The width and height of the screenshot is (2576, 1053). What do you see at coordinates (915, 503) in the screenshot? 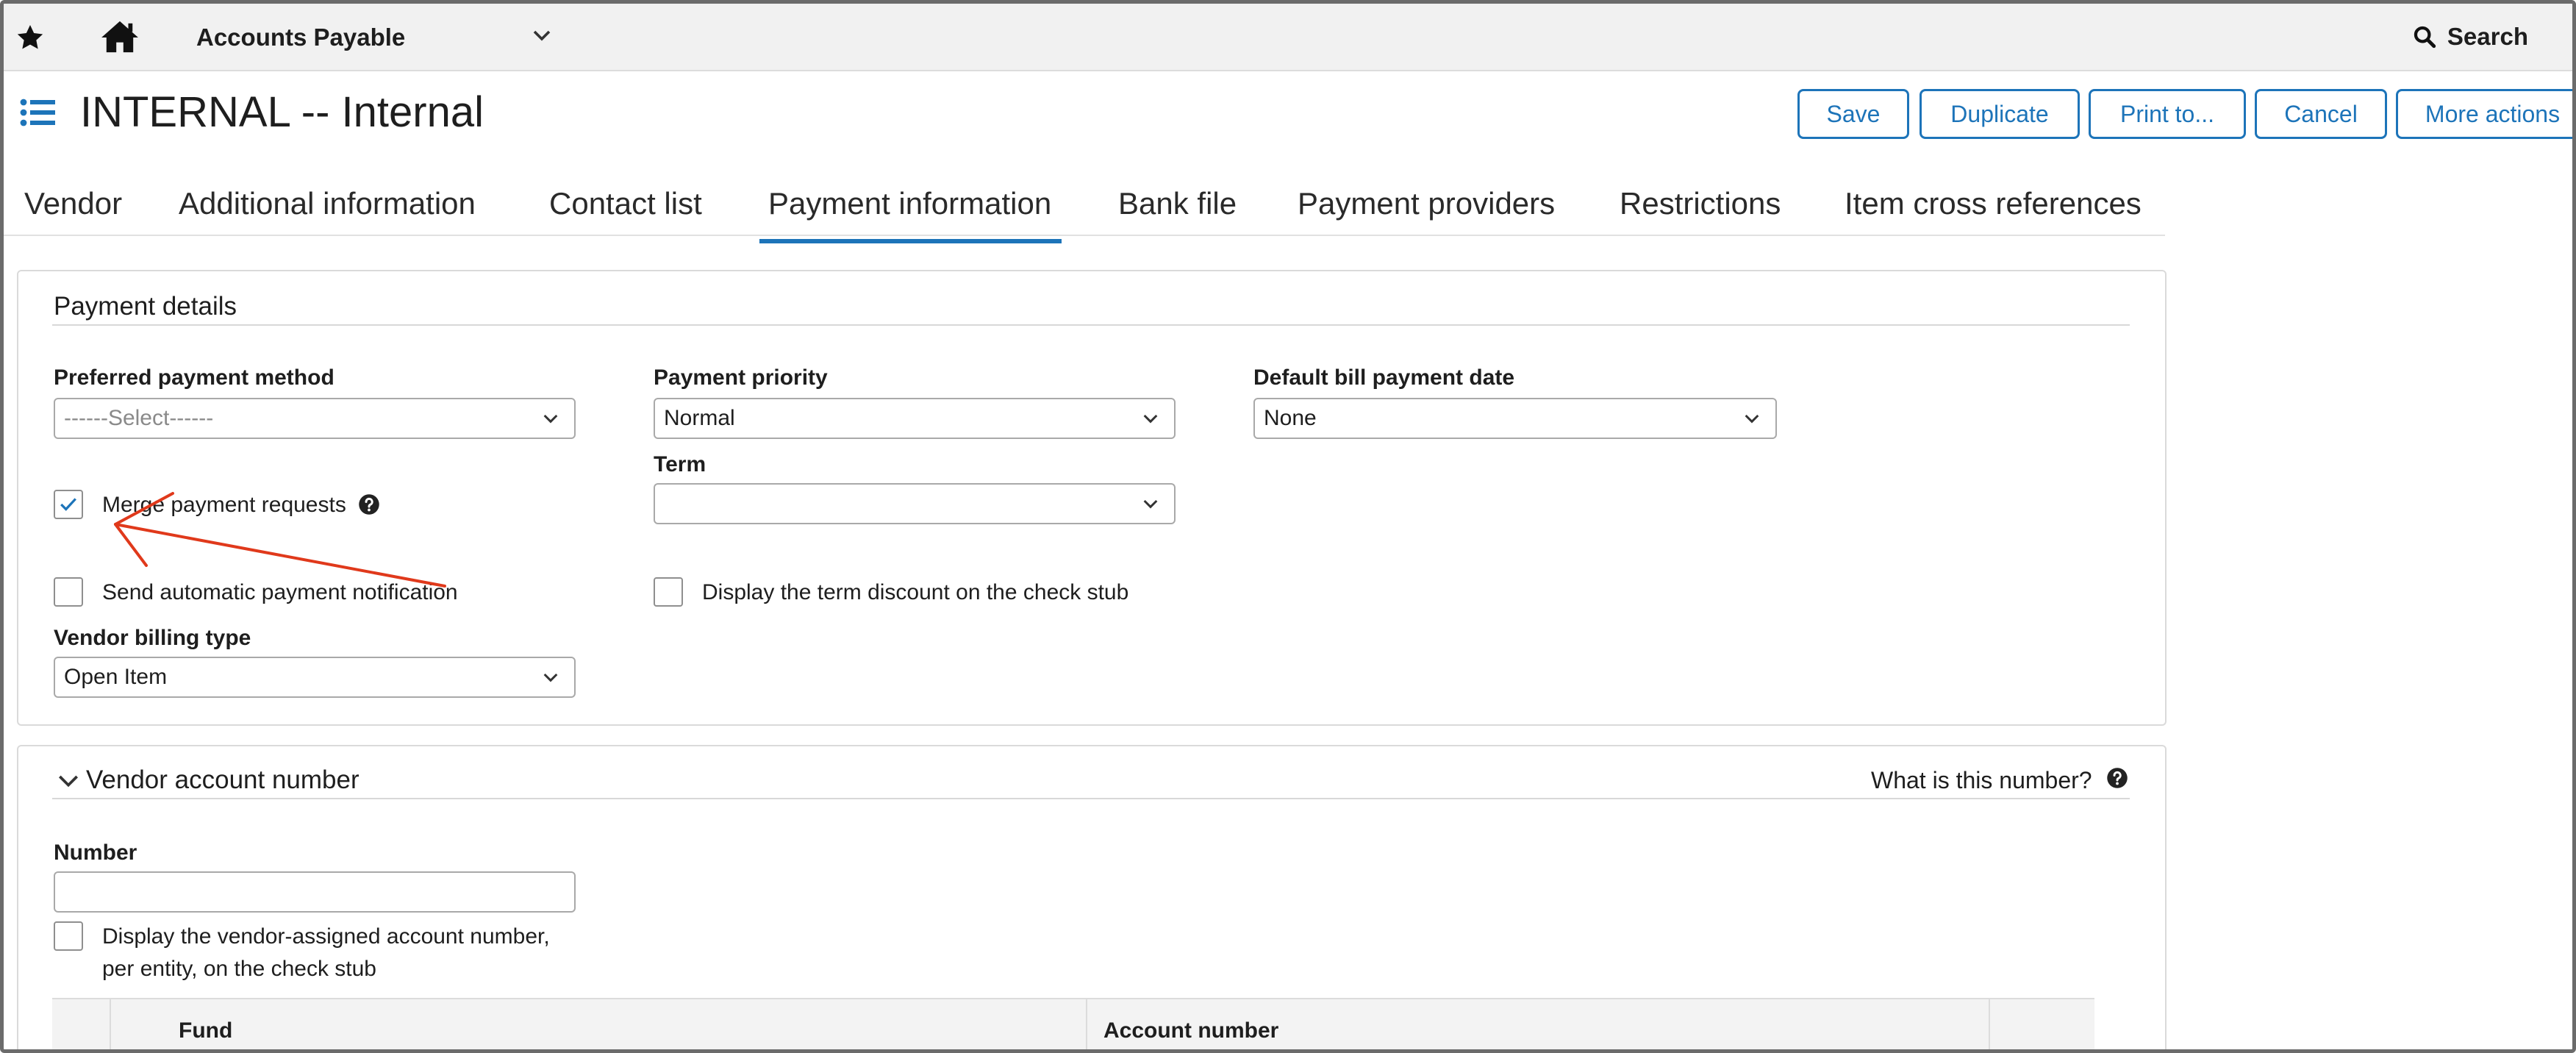
I see `term-select` at bounding box center [915, 503].